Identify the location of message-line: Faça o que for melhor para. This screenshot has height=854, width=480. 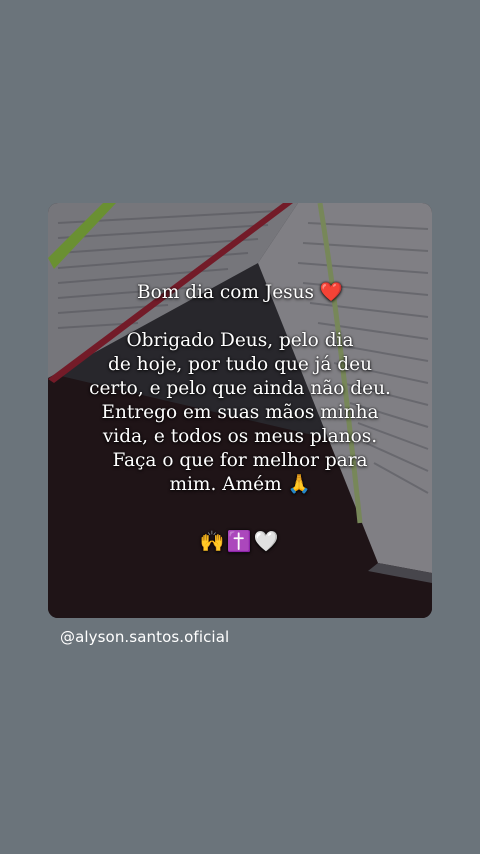
(240, 460).